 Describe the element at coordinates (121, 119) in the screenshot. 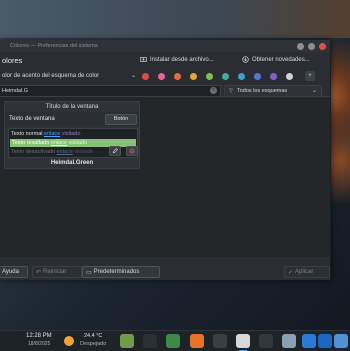

I see `preview-button: Botón` at that location.